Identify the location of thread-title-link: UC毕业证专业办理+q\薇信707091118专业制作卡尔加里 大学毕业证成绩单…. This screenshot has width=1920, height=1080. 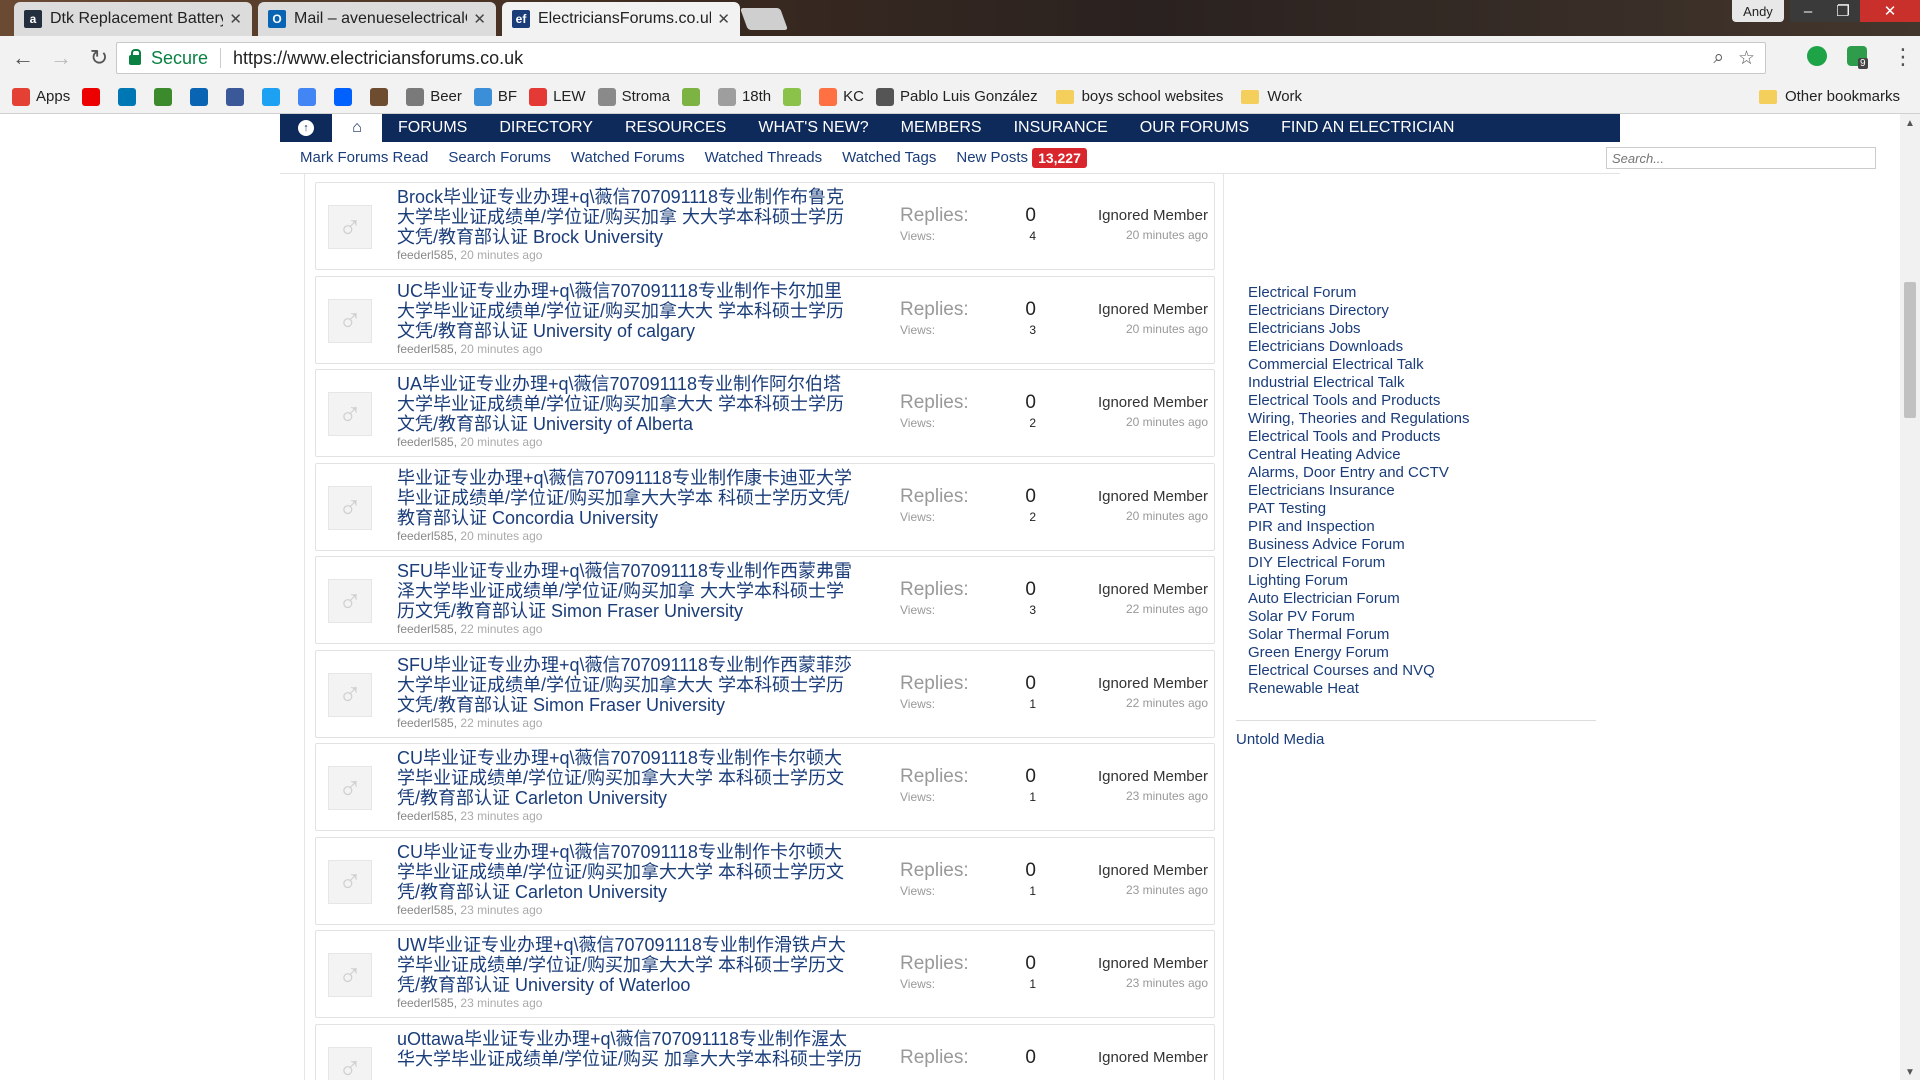
(640, 311).